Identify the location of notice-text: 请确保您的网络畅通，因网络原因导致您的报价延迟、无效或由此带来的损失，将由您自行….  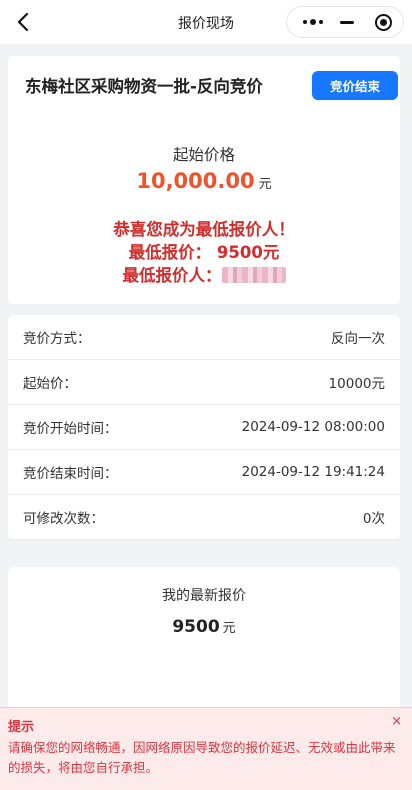
(202, 757).